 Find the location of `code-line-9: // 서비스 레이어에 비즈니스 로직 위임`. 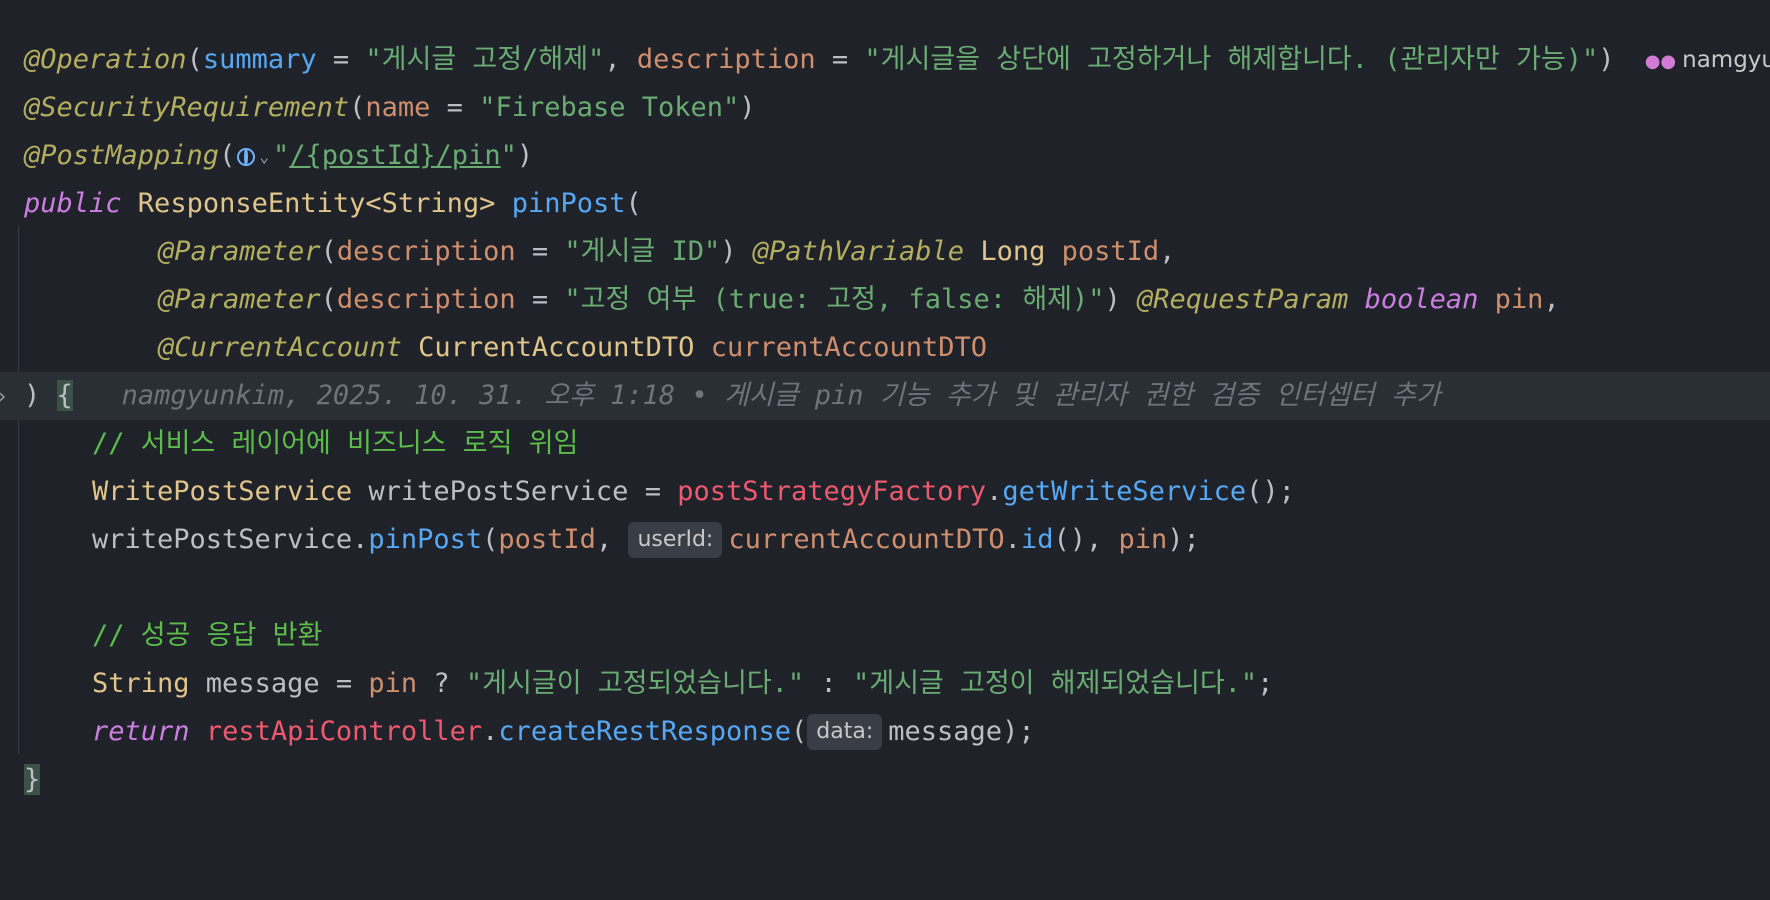

code-line-9: // 서비스 레이어에 비즈니스 로직 위임 is located at coordinates (885, 444).